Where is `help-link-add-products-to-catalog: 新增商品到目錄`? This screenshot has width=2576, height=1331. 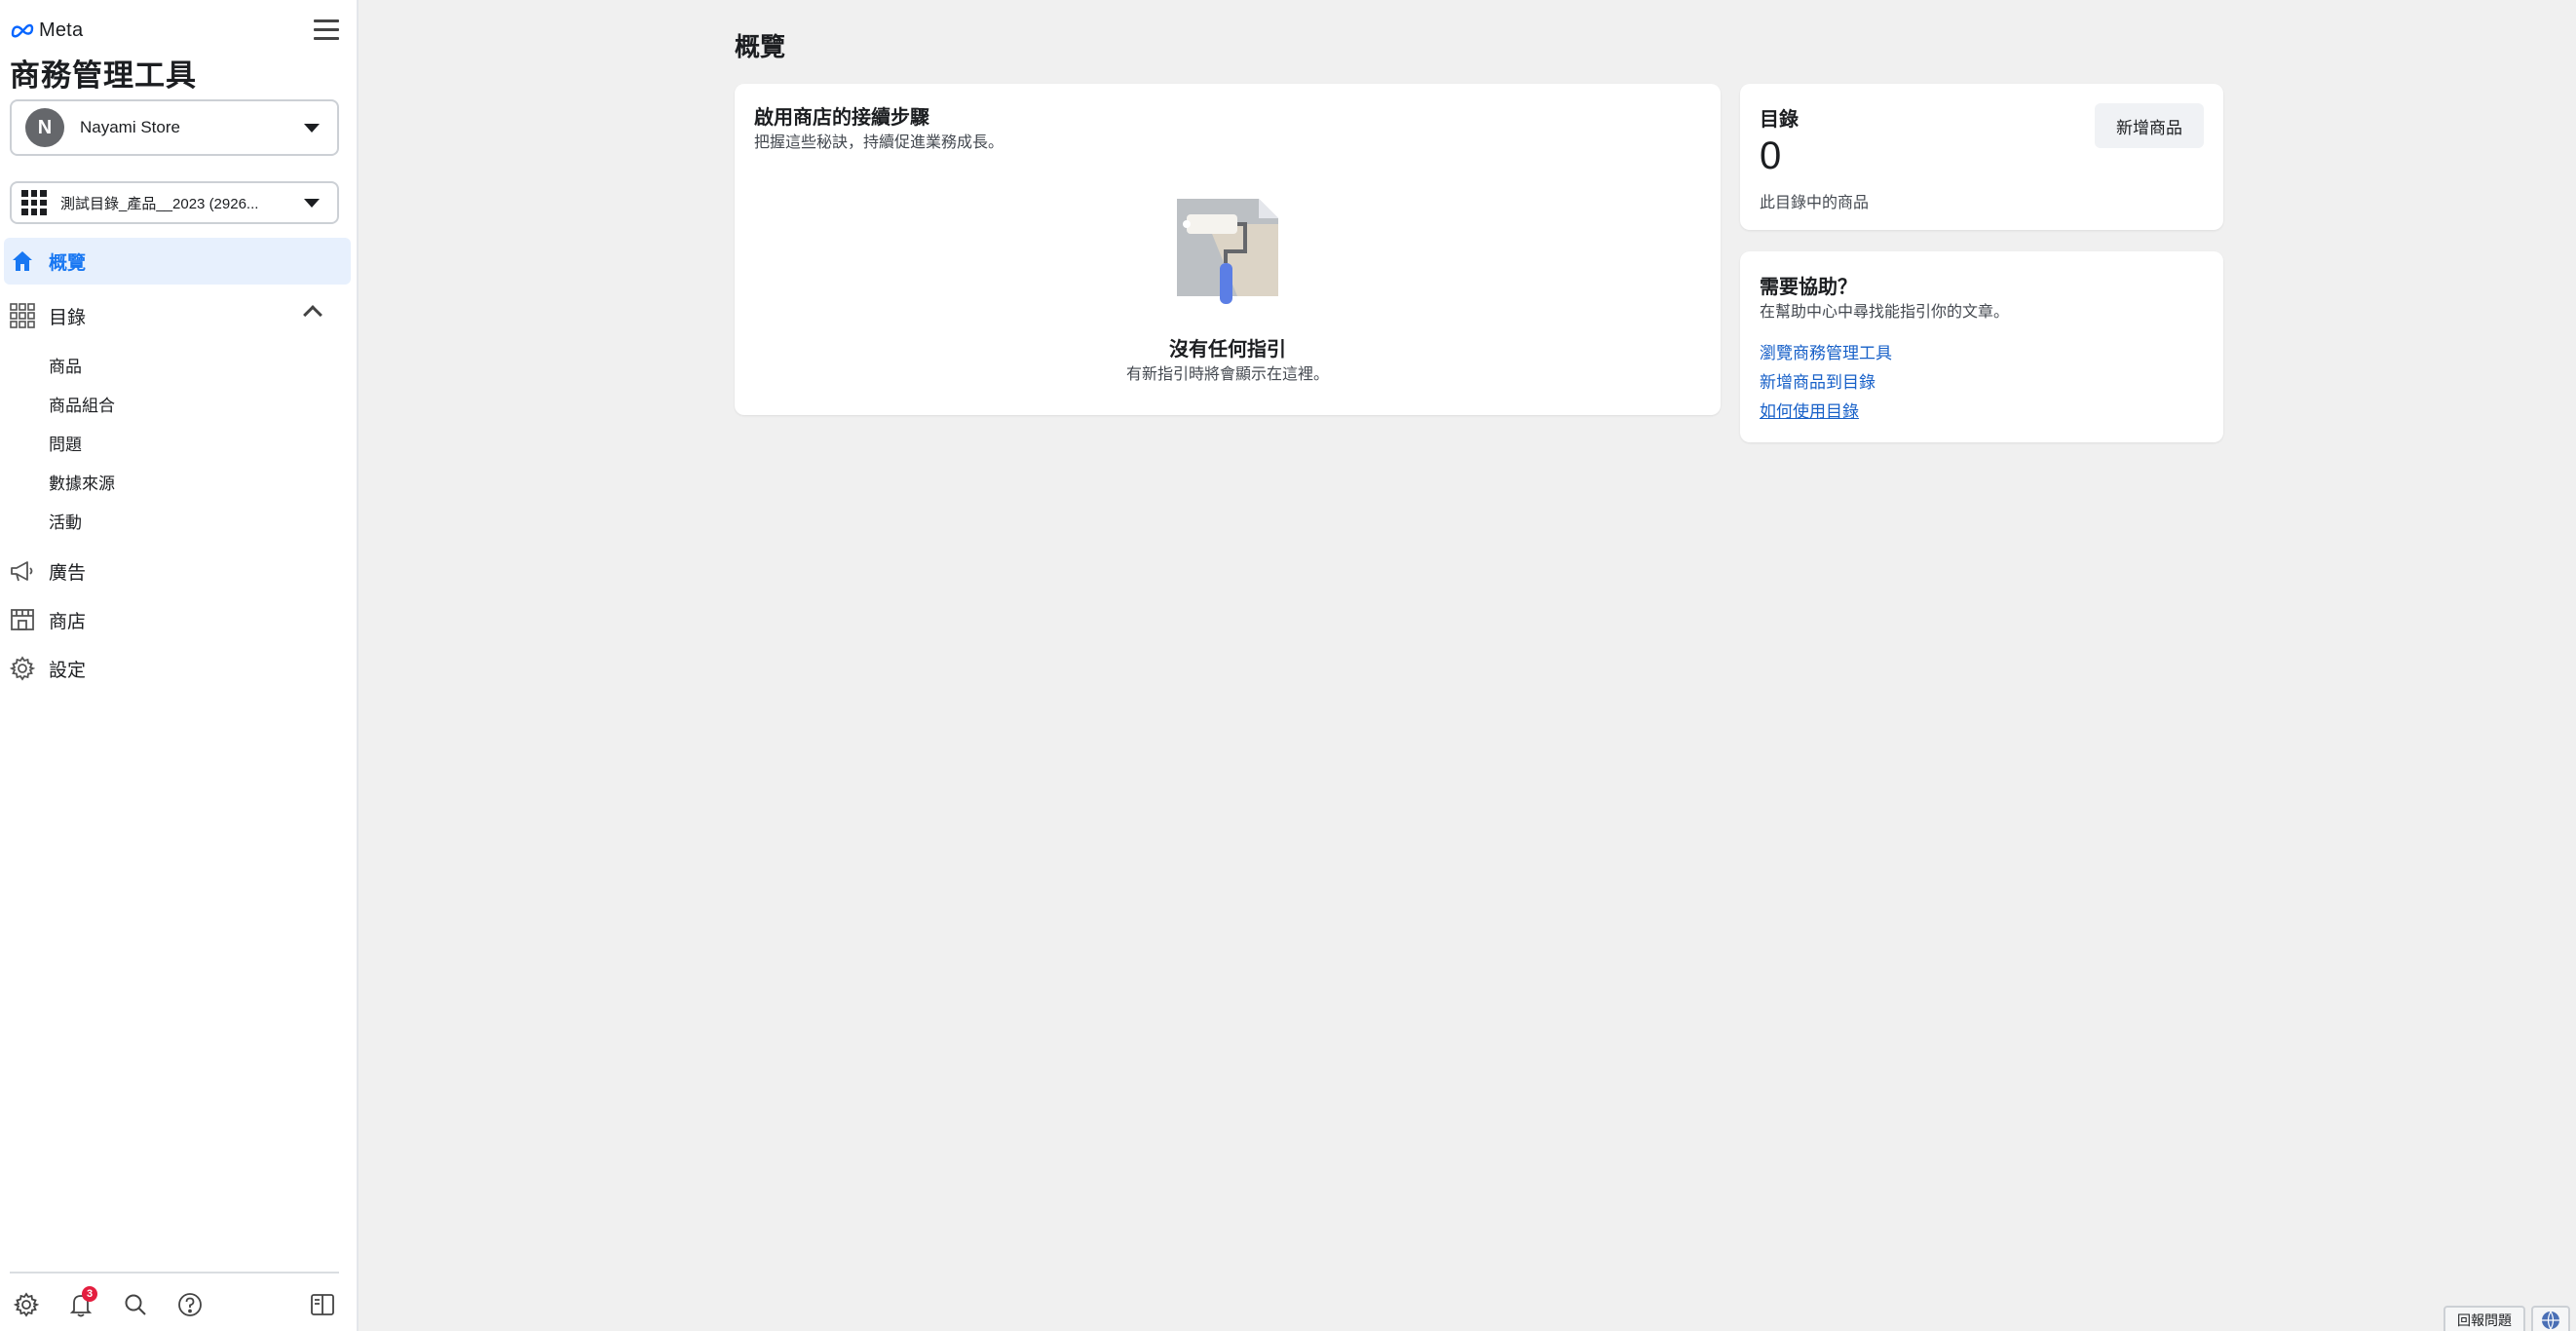
help-link-add-products-to-catalog: 新增商品到目錄 is located at coordinates (1817, 380).